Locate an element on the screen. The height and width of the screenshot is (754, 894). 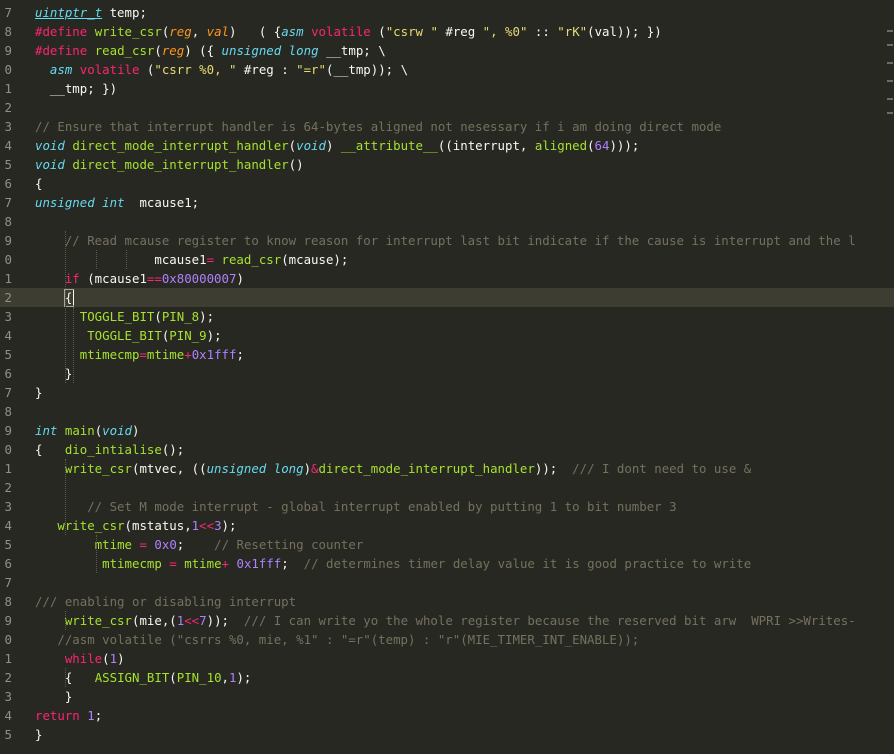
minimap-scroll-markers is located at coordinates (889, 65).